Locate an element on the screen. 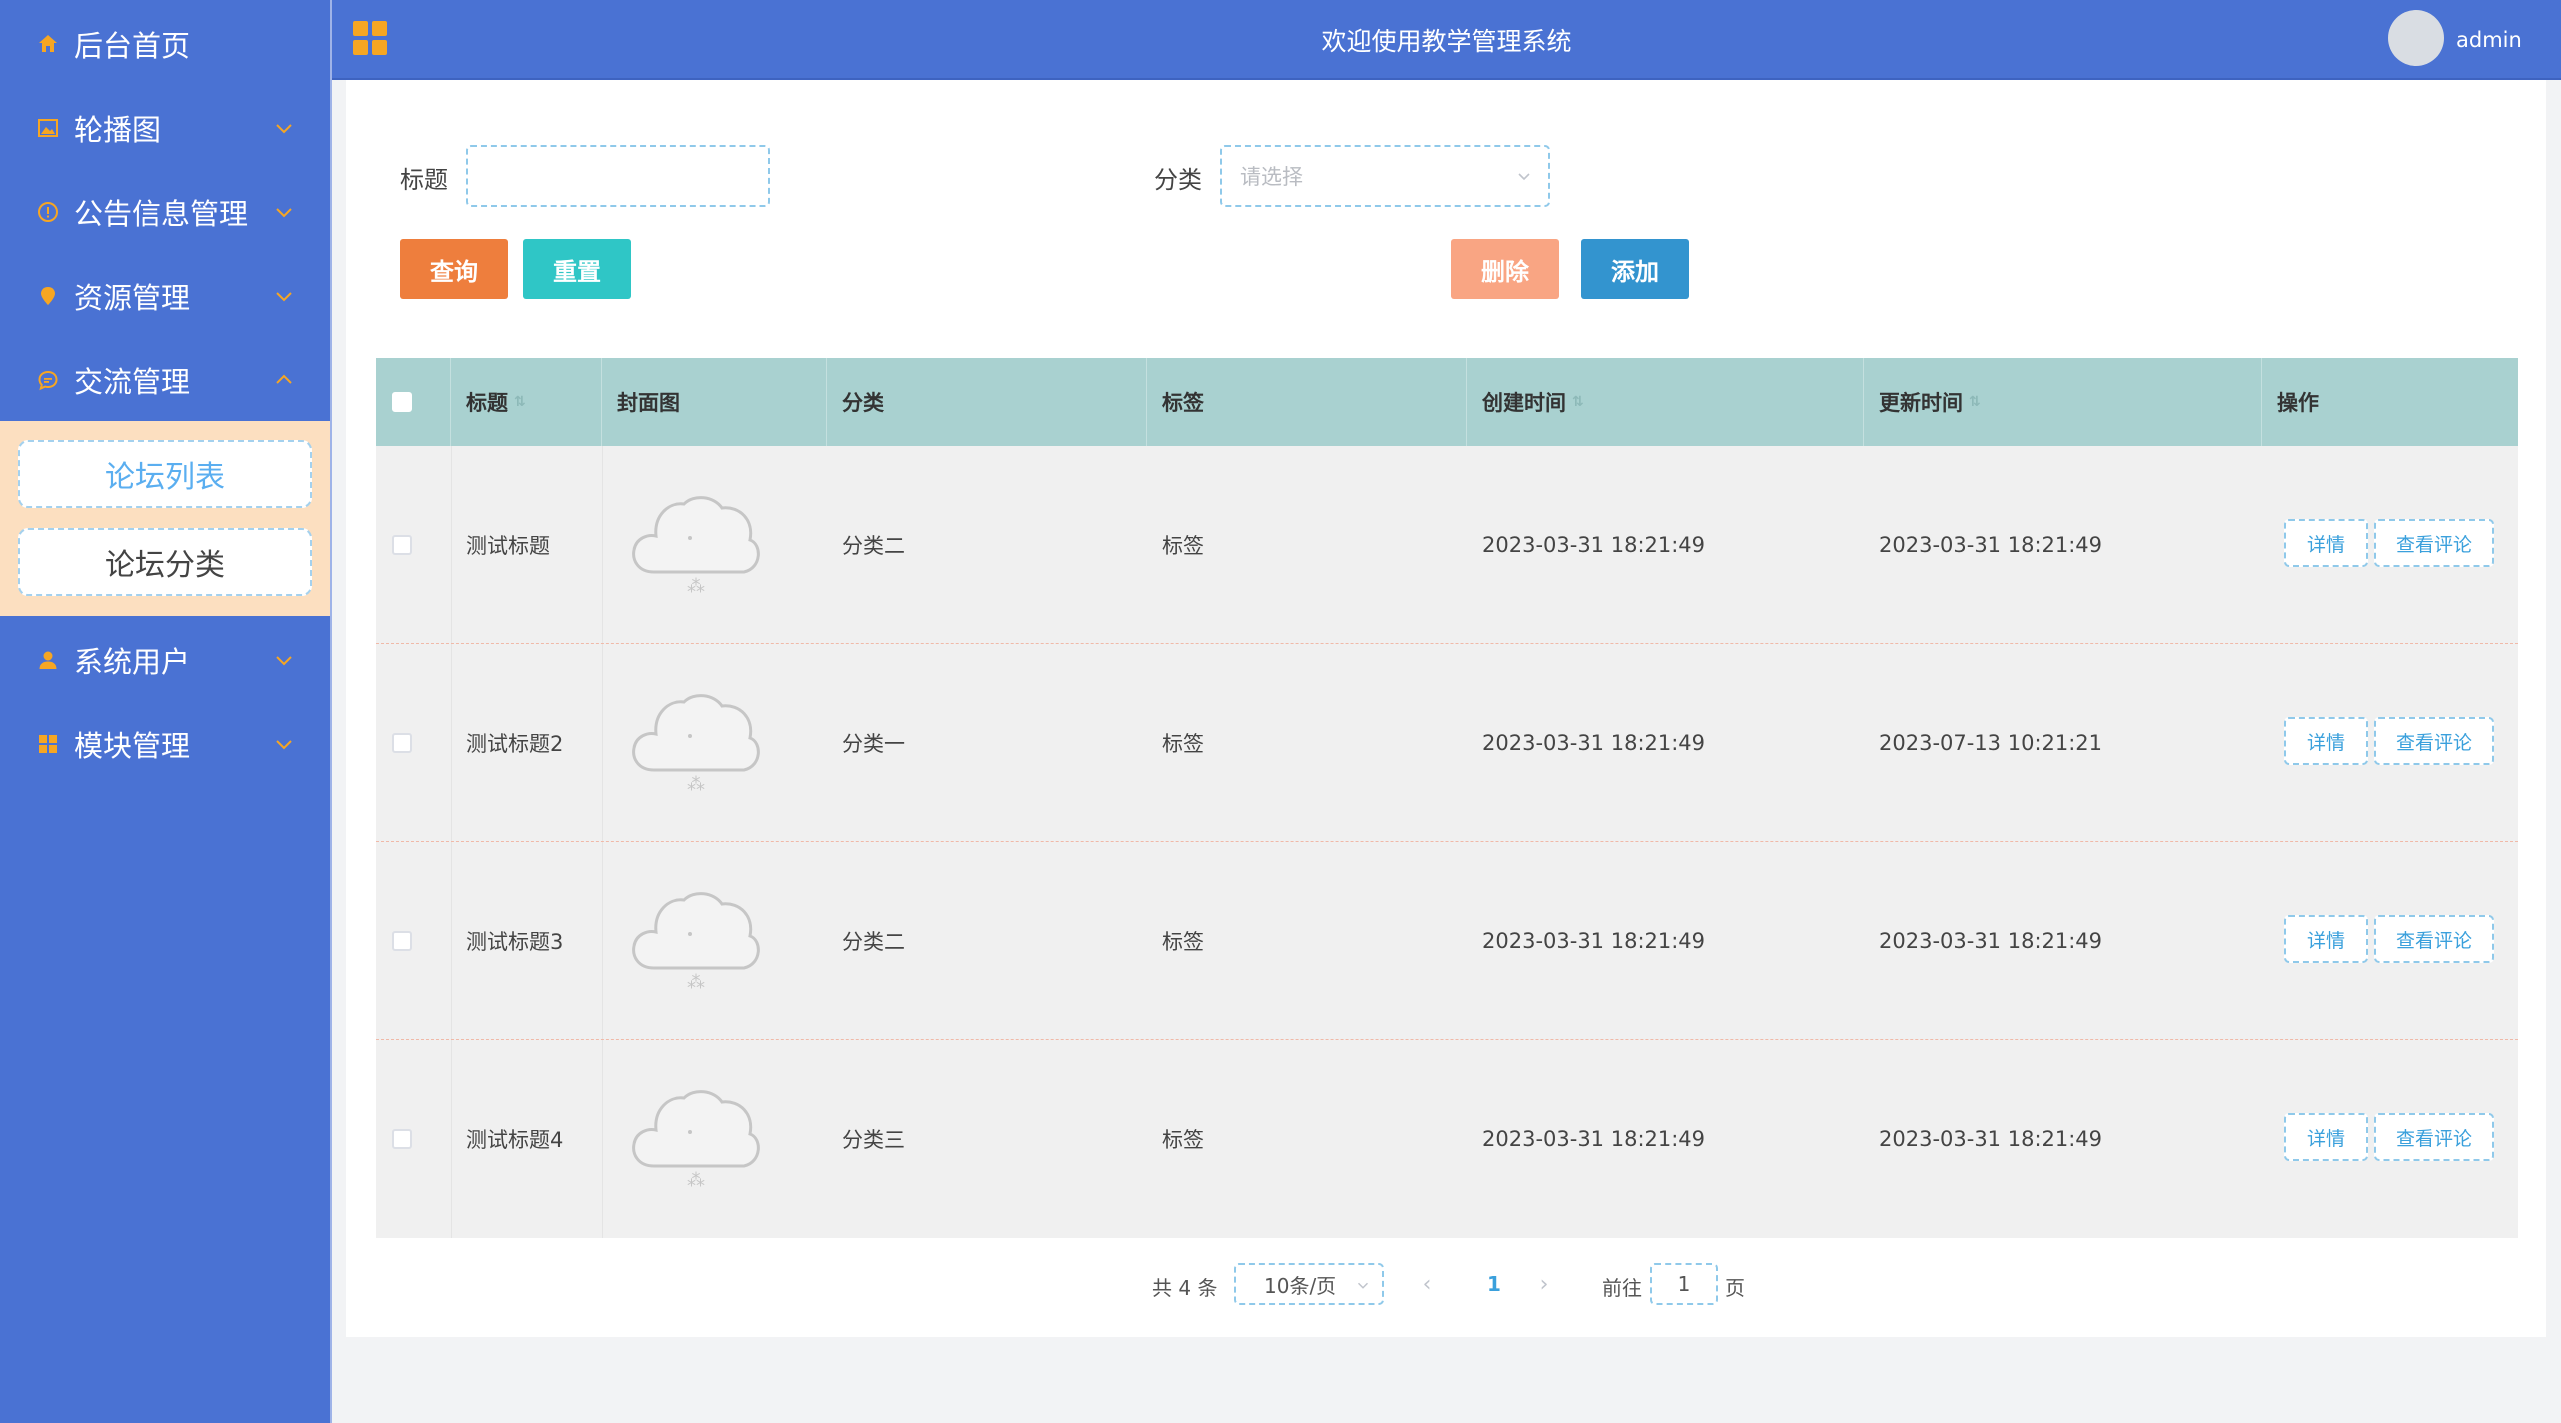 The width and height of the screenshot is (2561, 1423). table-header: 标题 ⇅ 封面图 分类 标签 创建时间 ⇅ 更新时间 ⇅ 操作 is located at coordinates (1447, 402).